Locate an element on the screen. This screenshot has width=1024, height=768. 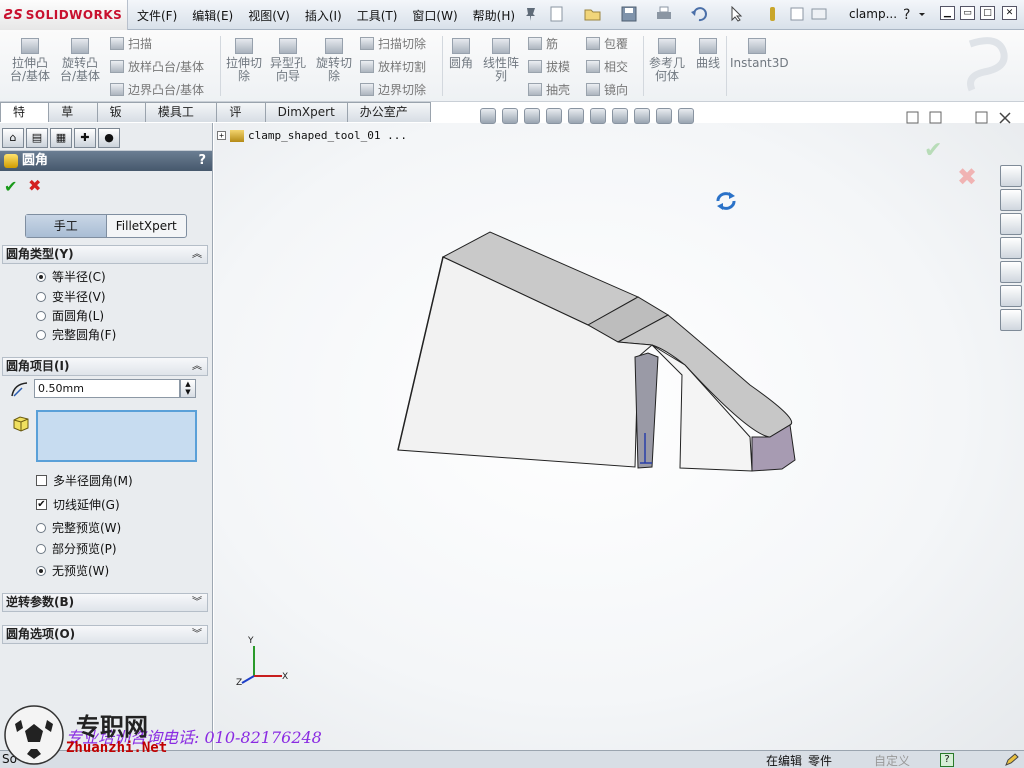
status-help-icon: ? is located at coordinates (947, 760).